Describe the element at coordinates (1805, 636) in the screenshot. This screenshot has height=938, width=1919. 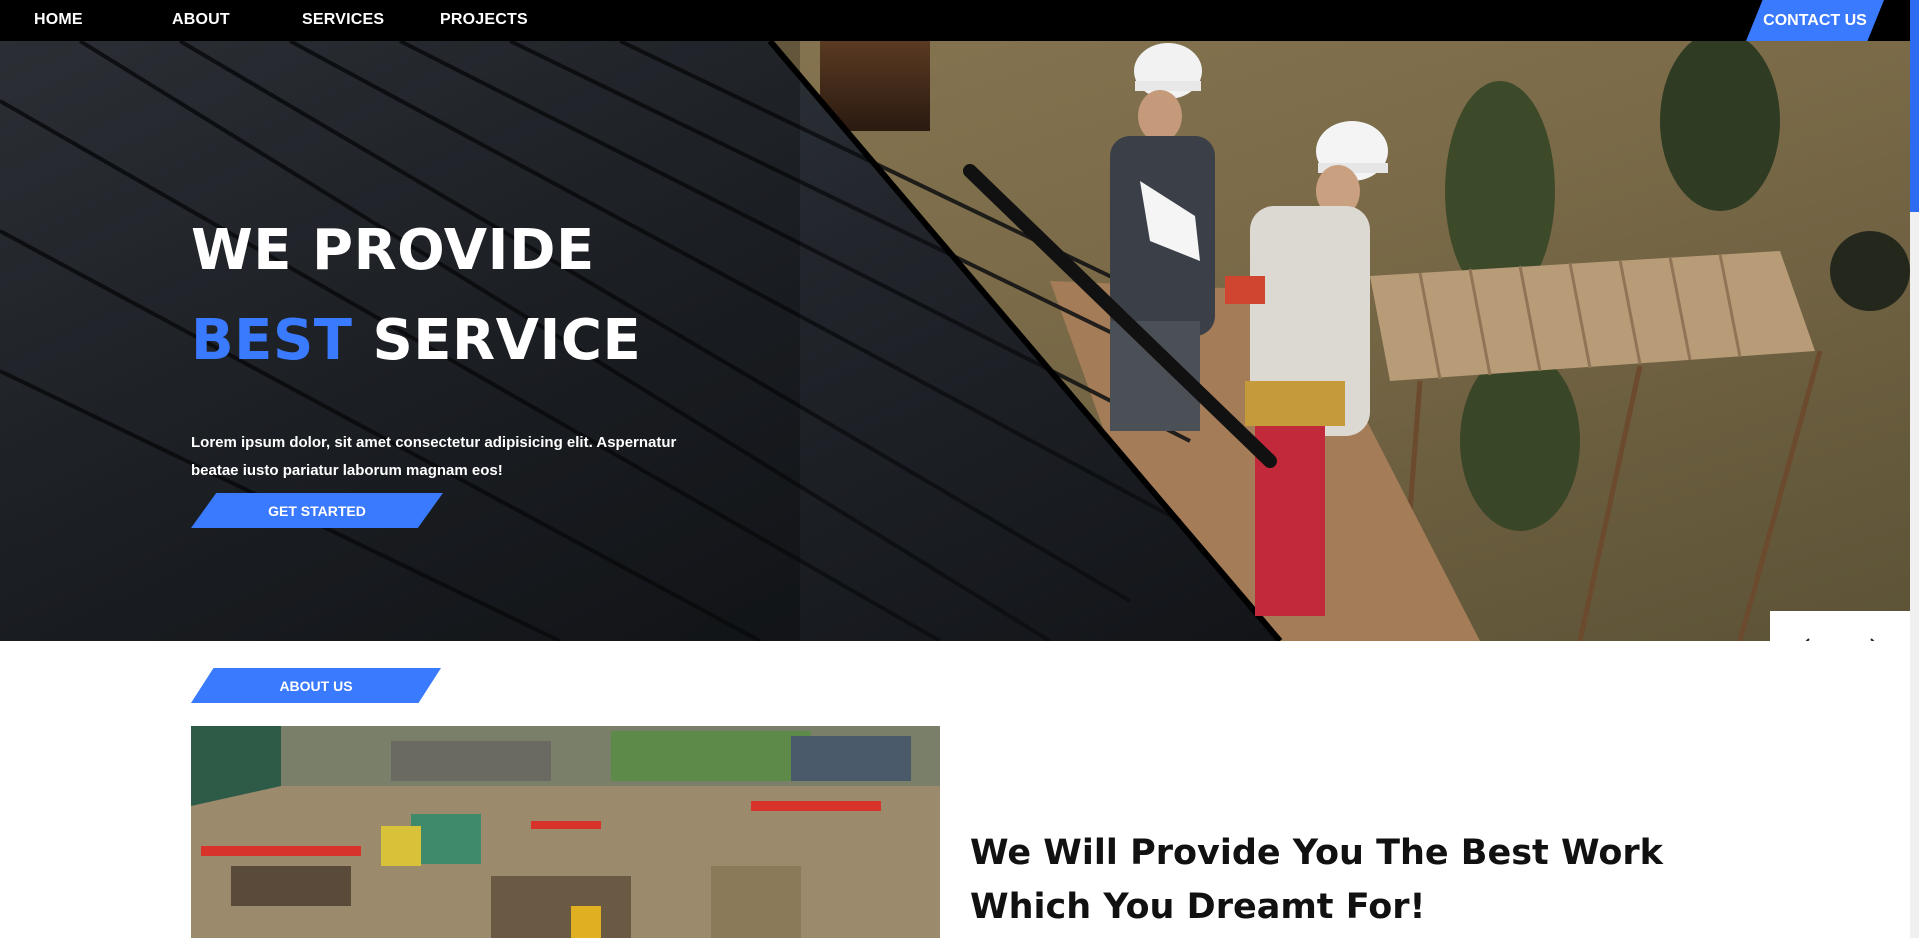
I see `slider-prev-button` at that location.